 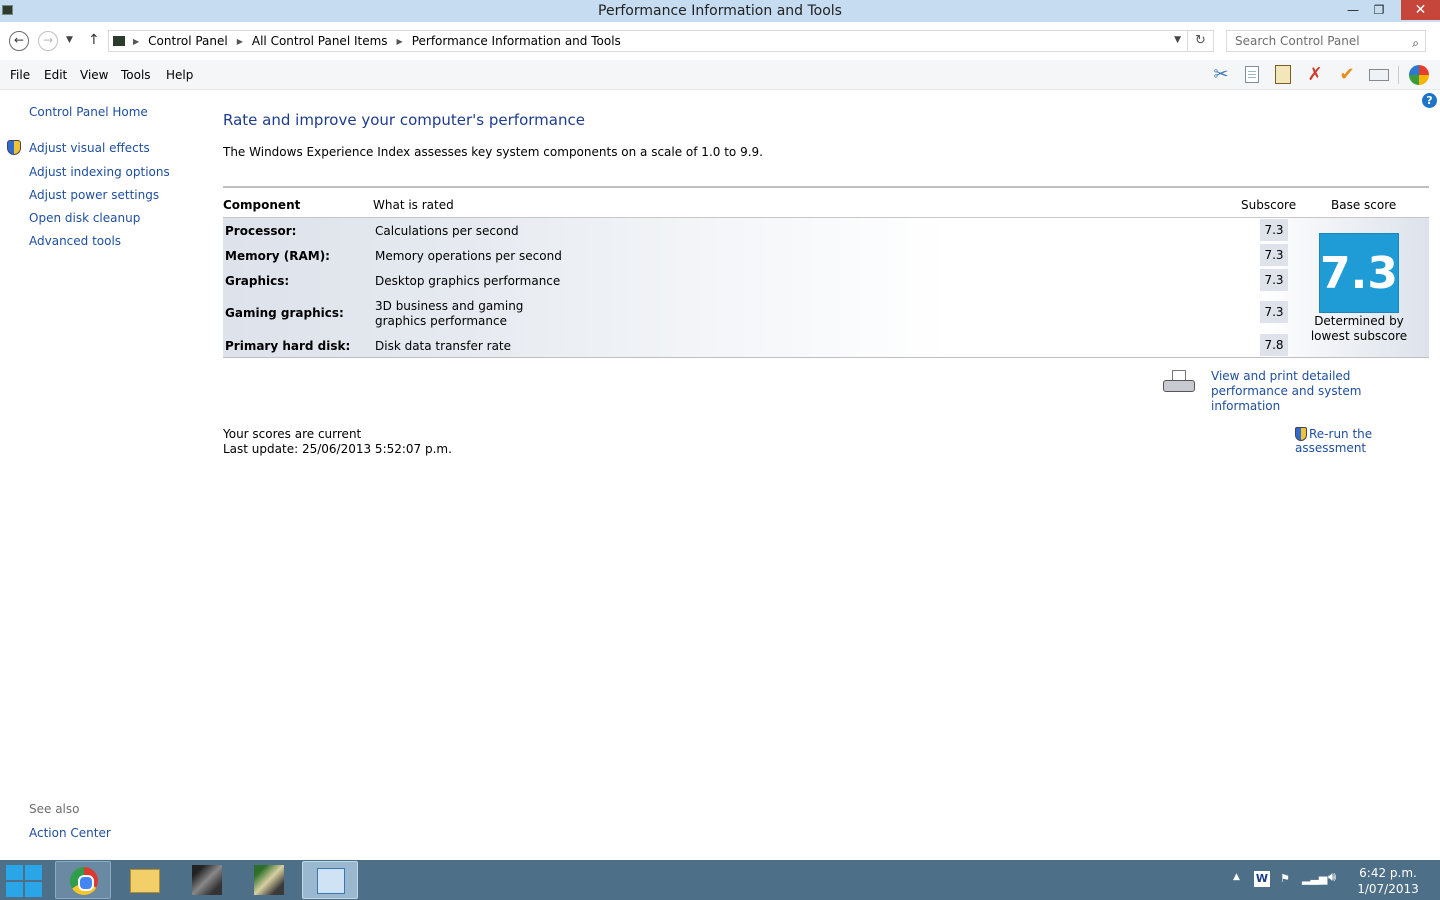 I want to click on help-icon: ?, so click(x=1429, y=100).